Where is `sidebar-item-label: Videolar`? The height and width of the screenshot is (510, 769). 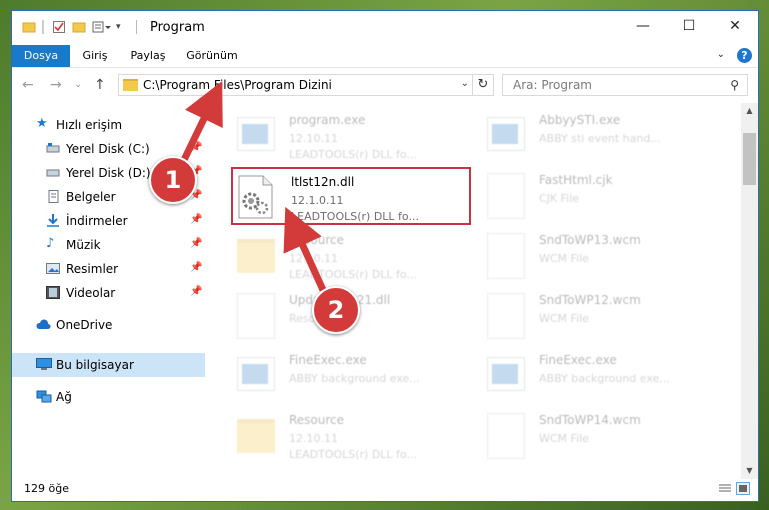
sidebar-item-label: Videolar is located at coordinates (91, 293).